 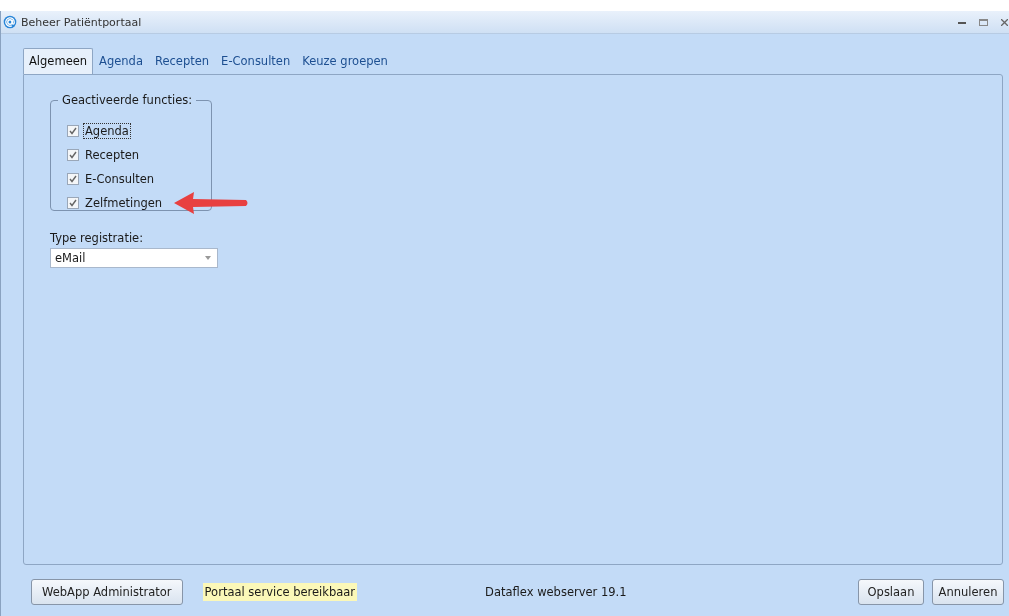 What do you see at coordinates (10, 22) in the screenshot?
I see `at-sign-icon` at bounding box center [10, 22].